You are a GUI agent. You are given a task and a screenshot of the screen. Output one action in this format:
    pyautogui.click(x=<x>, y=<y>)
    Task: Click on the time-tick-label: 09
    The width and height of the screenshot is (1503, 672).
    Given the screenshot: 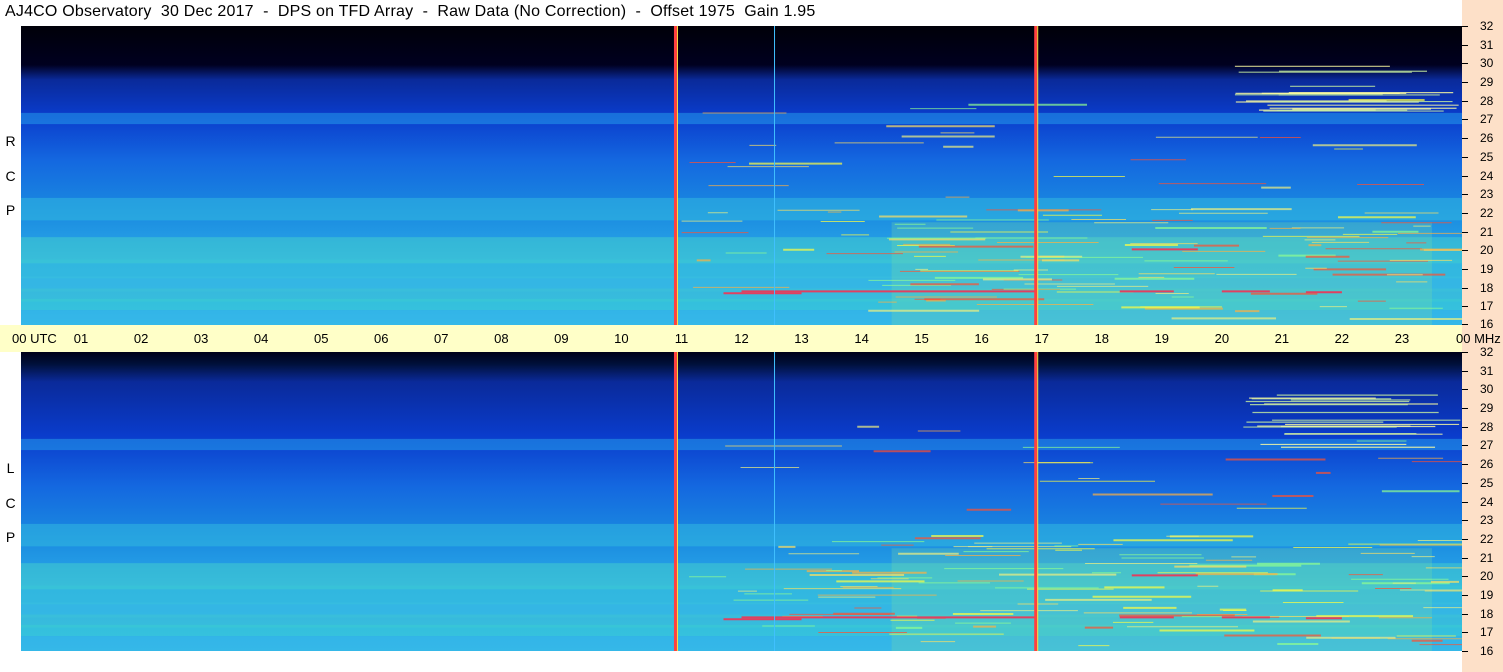 What is the action you would take?
    pyautogui.click(x=561, y=338)
    